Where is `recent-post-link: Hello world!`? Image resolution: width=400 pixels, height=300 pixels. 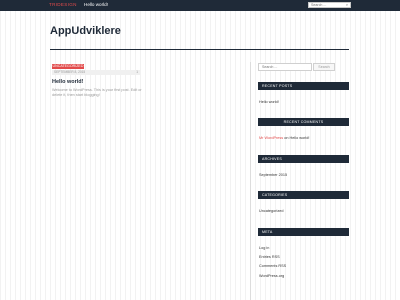 recent-post-link: Hello world! is located at coordinates (269, 102).